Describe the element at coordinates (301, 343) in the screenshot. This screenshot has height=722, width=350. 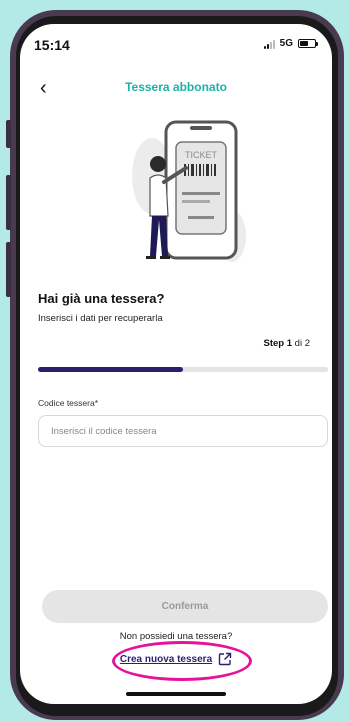
I see `step-total: di 2` at that location.